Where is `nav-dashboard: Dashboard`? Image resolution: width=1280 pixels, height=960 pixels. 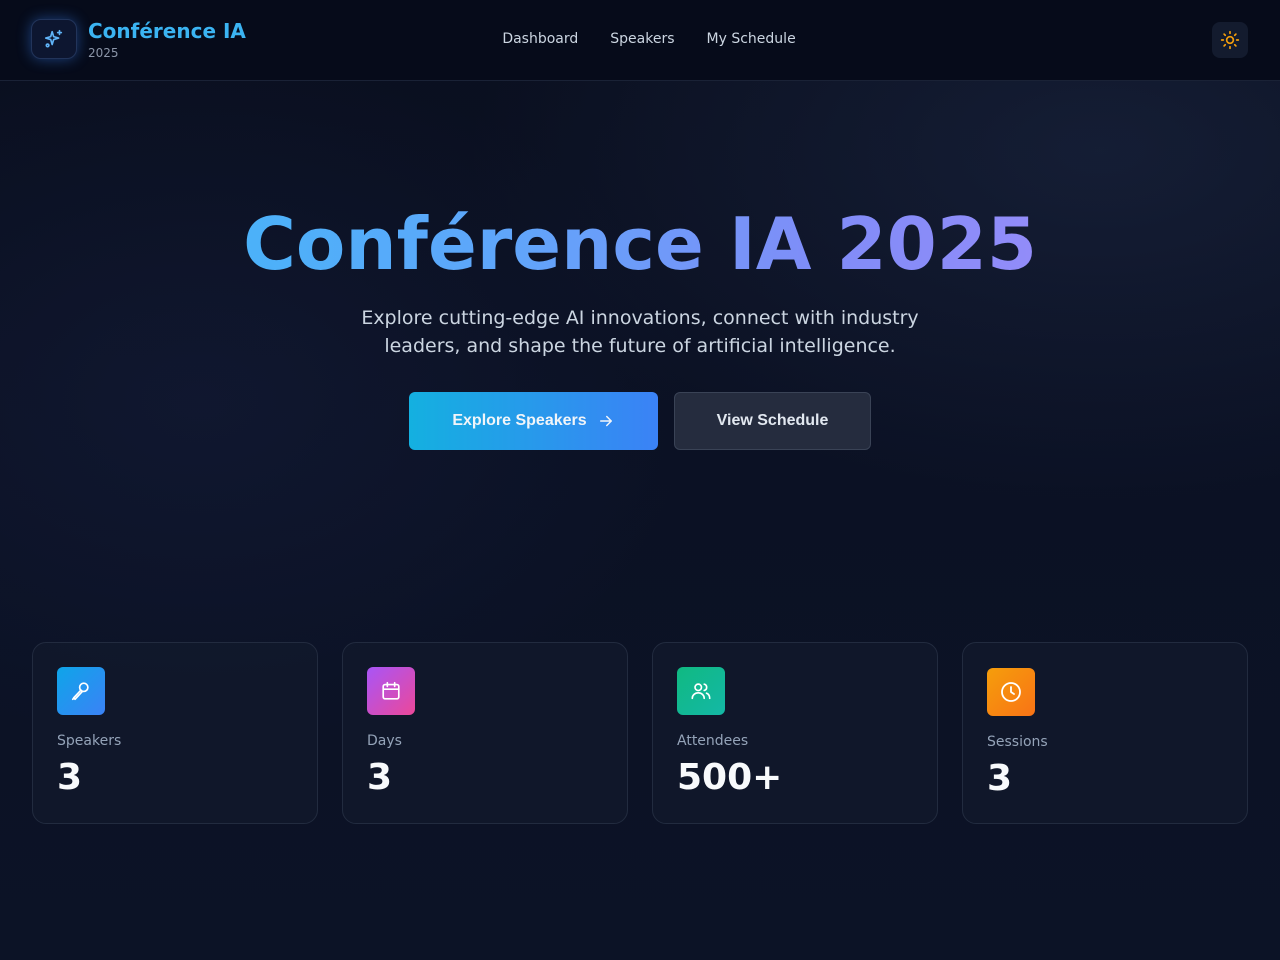 nav-dashboard: Dashboard is located at coordinates (540, 39).